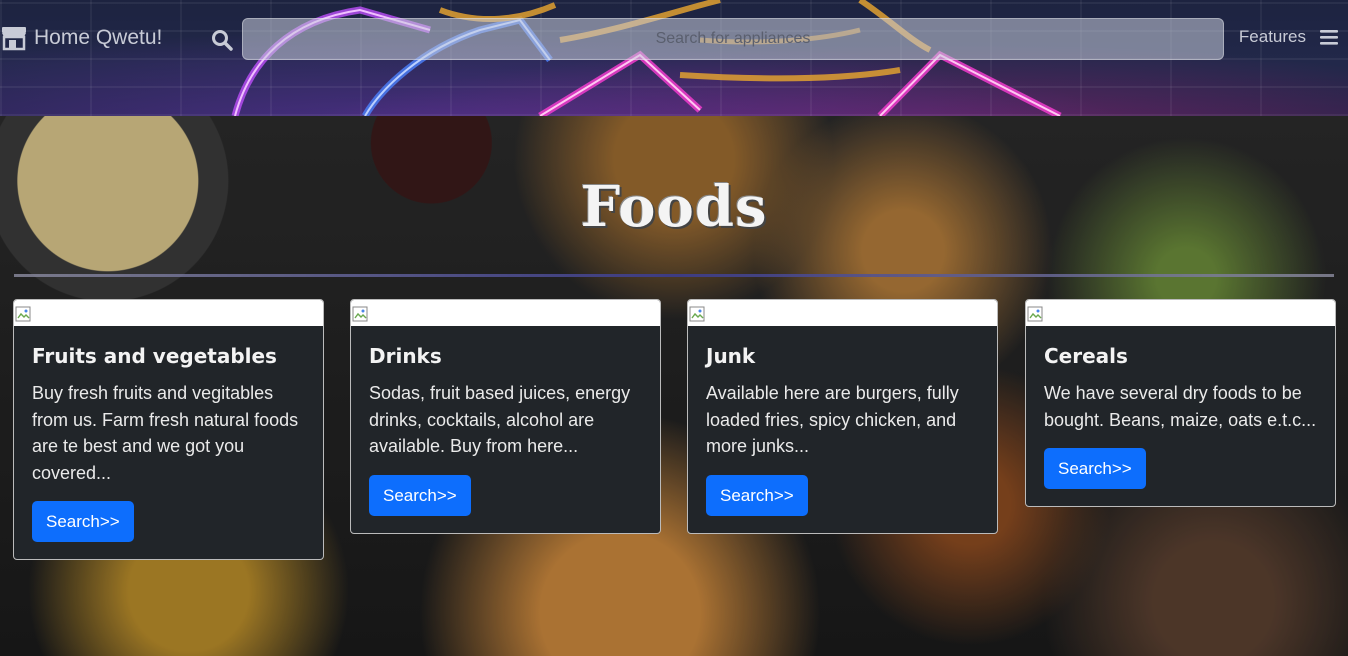  I want to click on divider, so click(674, 275).